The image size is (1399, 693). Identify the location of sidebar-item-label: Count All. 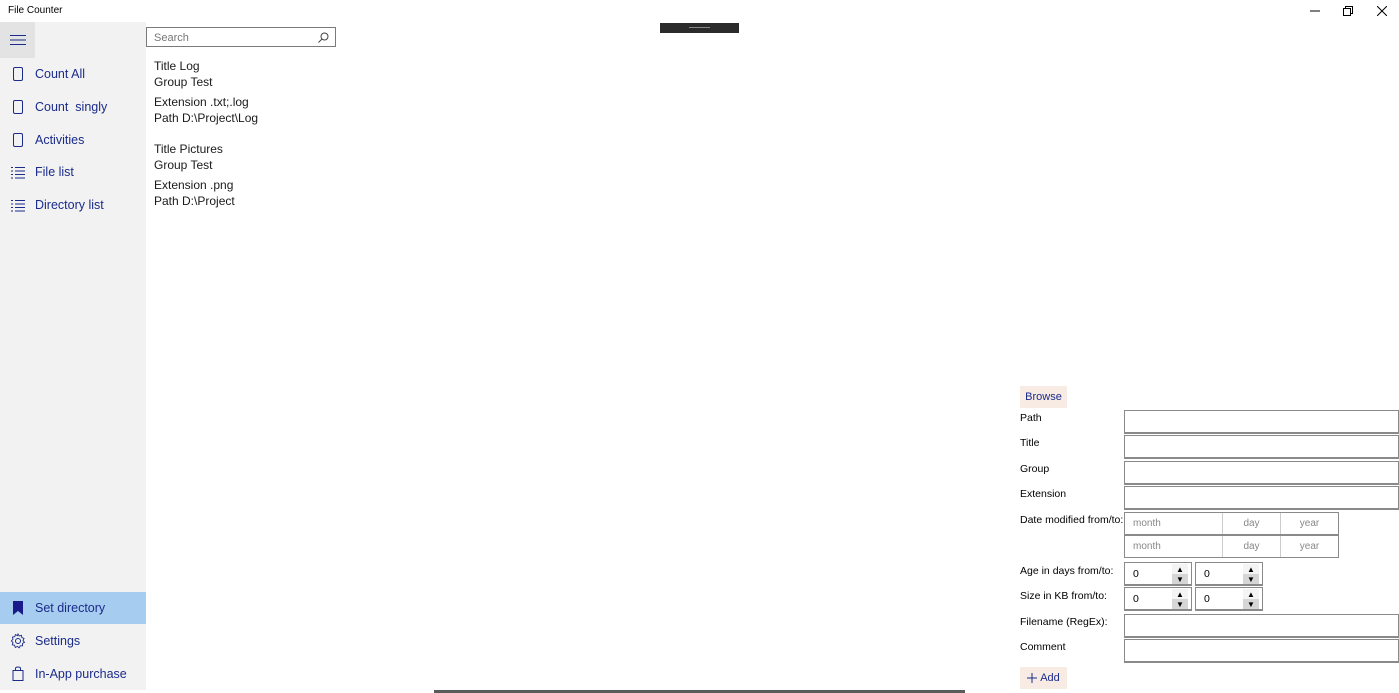
(60, 74).